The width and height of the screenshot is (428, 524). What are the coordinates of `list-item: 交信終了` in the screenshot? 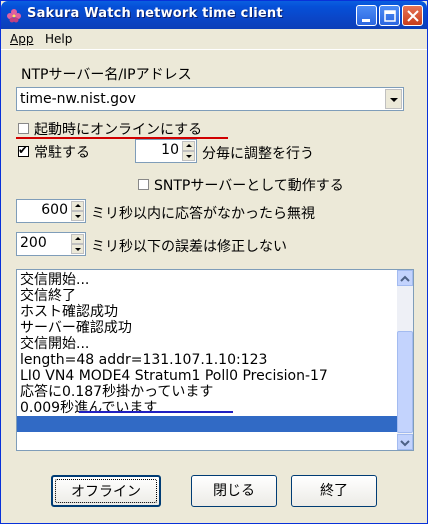 It's located at (48, 296).